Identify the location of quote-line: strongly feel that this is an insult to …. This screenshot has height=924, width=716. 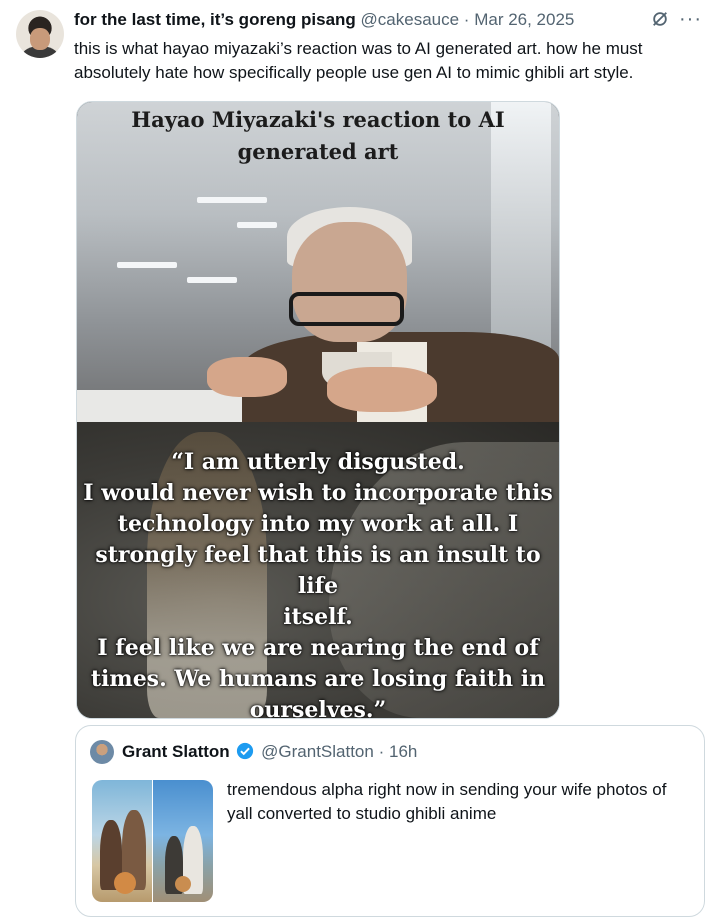
(318, 570).